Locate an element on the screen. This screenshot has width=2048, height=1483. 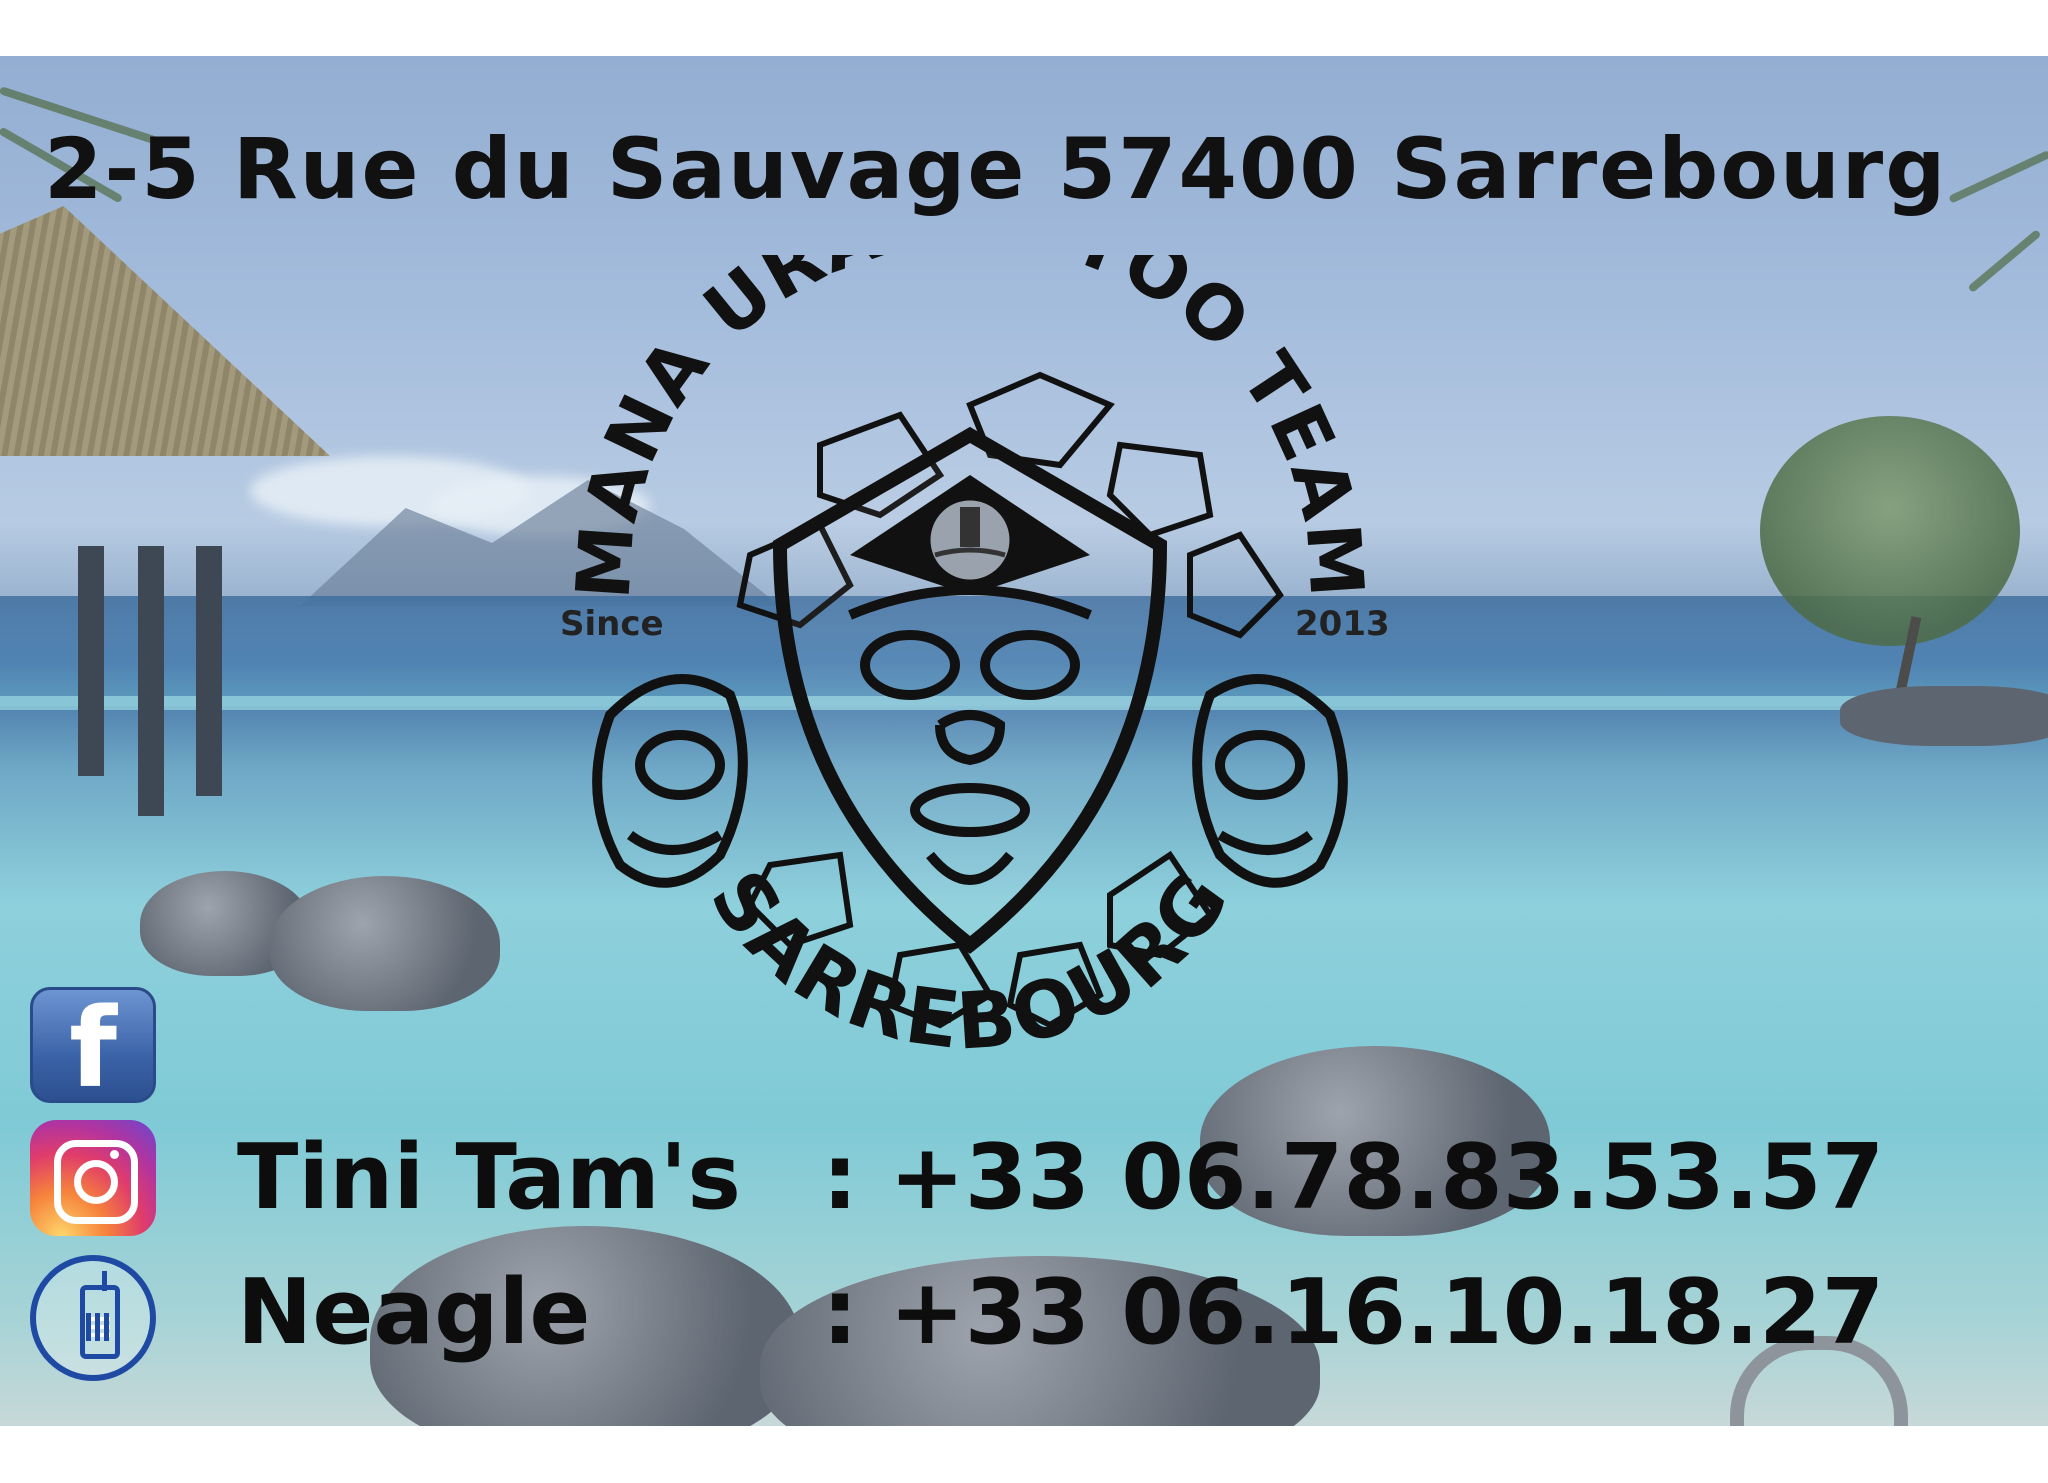
tree-canopy is located at coordinates (1890, 531).